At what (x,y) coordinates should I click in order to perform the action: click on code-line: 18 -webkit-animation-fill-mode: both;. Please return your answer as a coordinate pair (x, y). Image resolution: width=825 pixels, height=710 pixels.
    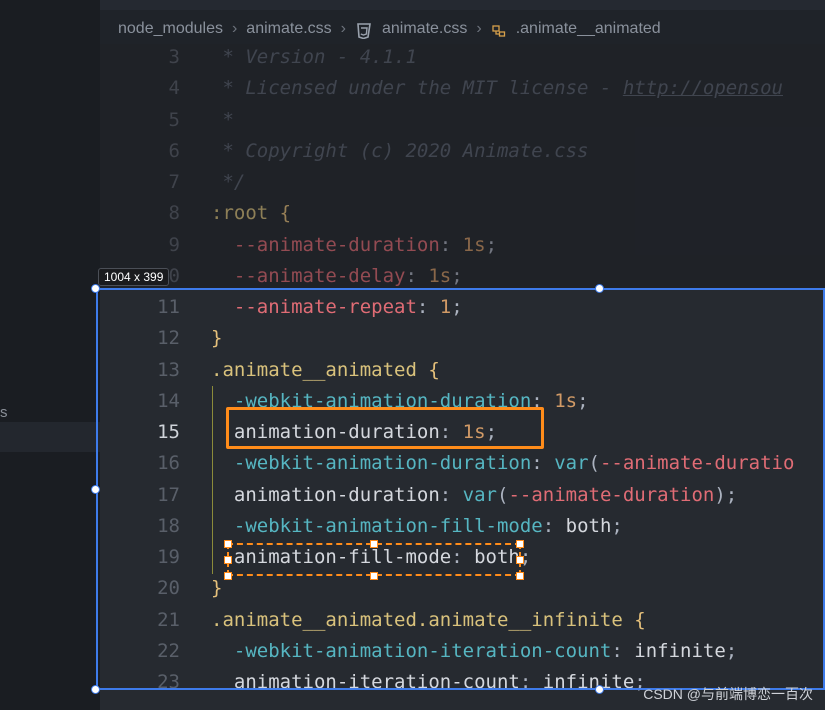
    Looking at the image, I should click on (462, 526).